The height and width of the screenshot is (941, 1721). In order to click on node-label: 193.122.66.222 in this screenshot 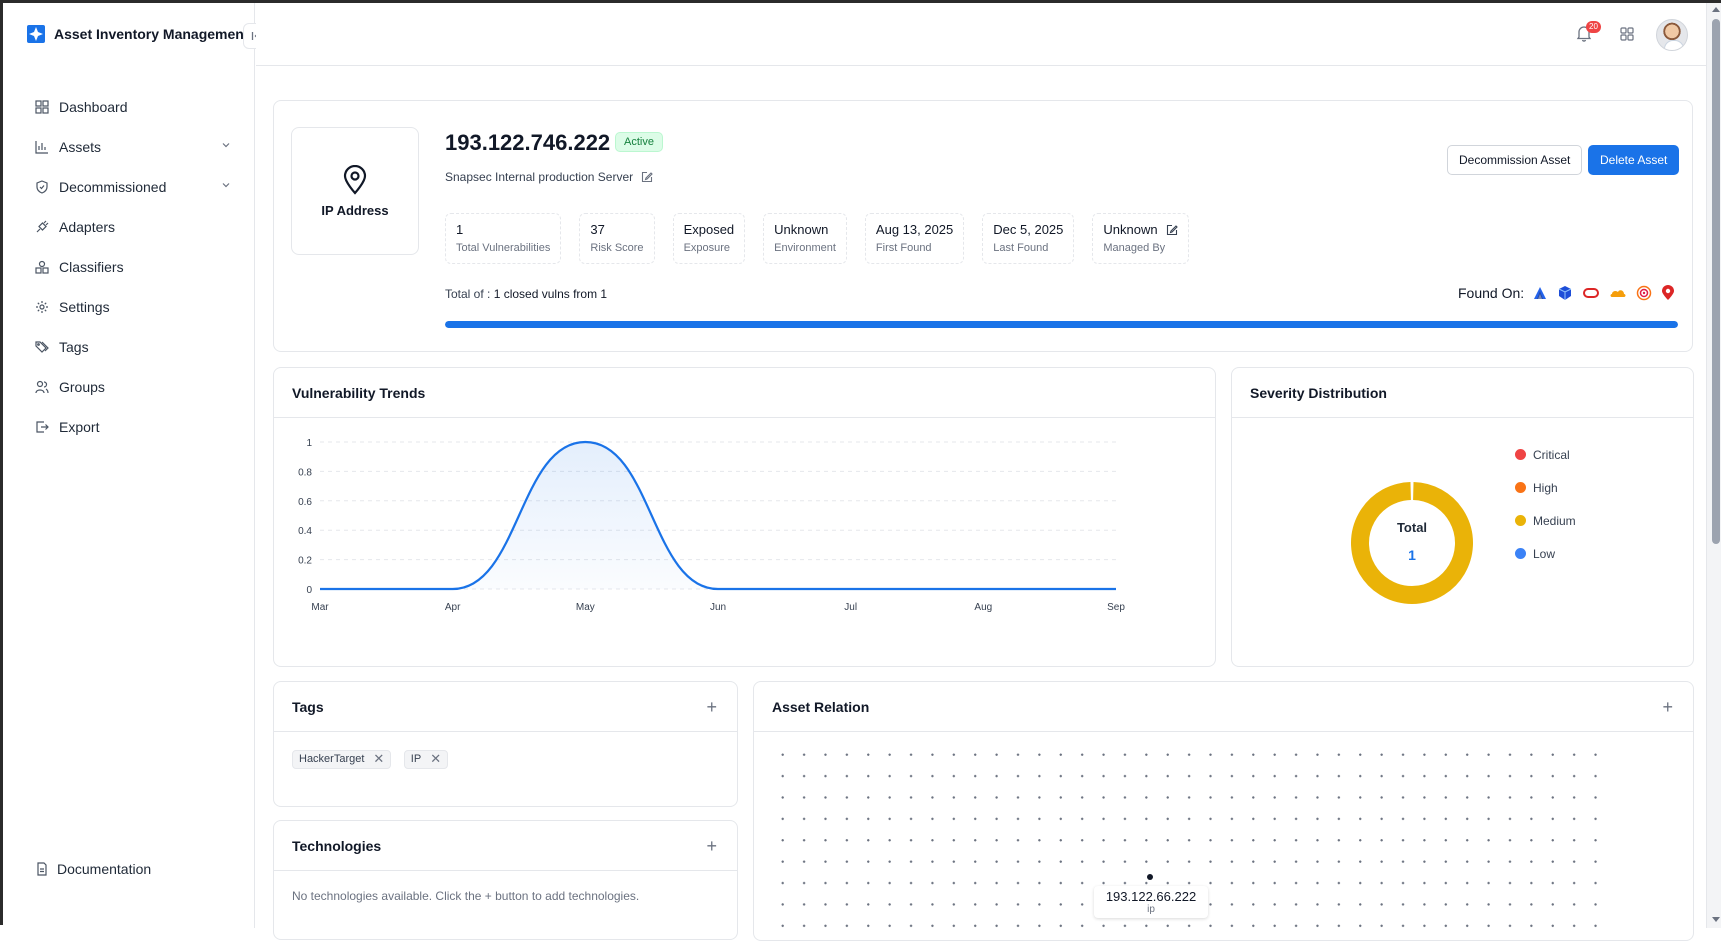, I will do `click(1151, 896)`.